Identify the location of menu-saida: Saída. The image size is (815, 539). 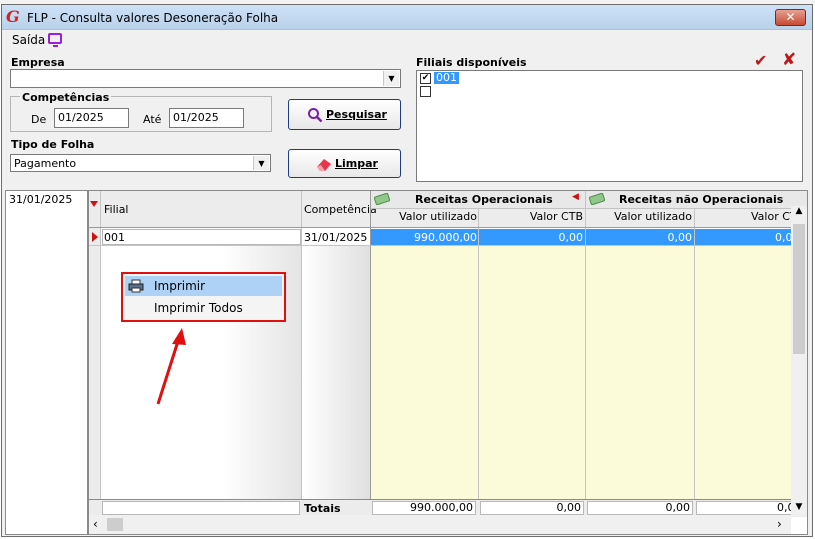
(28, 40).